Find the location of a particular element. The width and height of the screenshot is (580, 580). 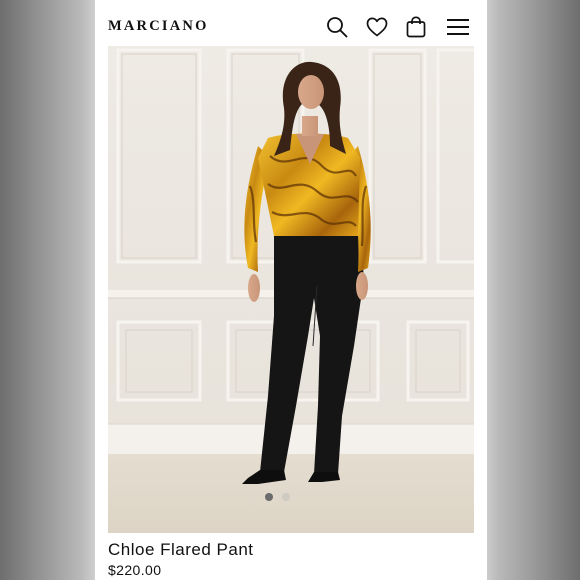

product-price: $220.00 is located at coordinates (135, 570).